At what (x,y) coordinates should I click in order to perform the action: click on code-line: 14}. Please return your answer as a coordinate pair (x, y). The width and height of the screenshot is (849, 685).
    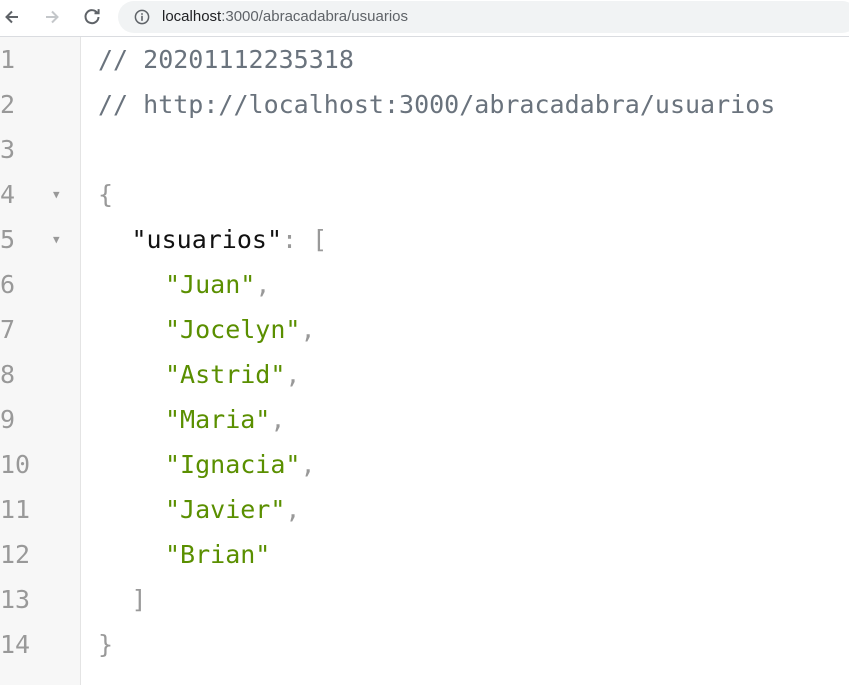
    Looking at the image, I should click on (424, 644).